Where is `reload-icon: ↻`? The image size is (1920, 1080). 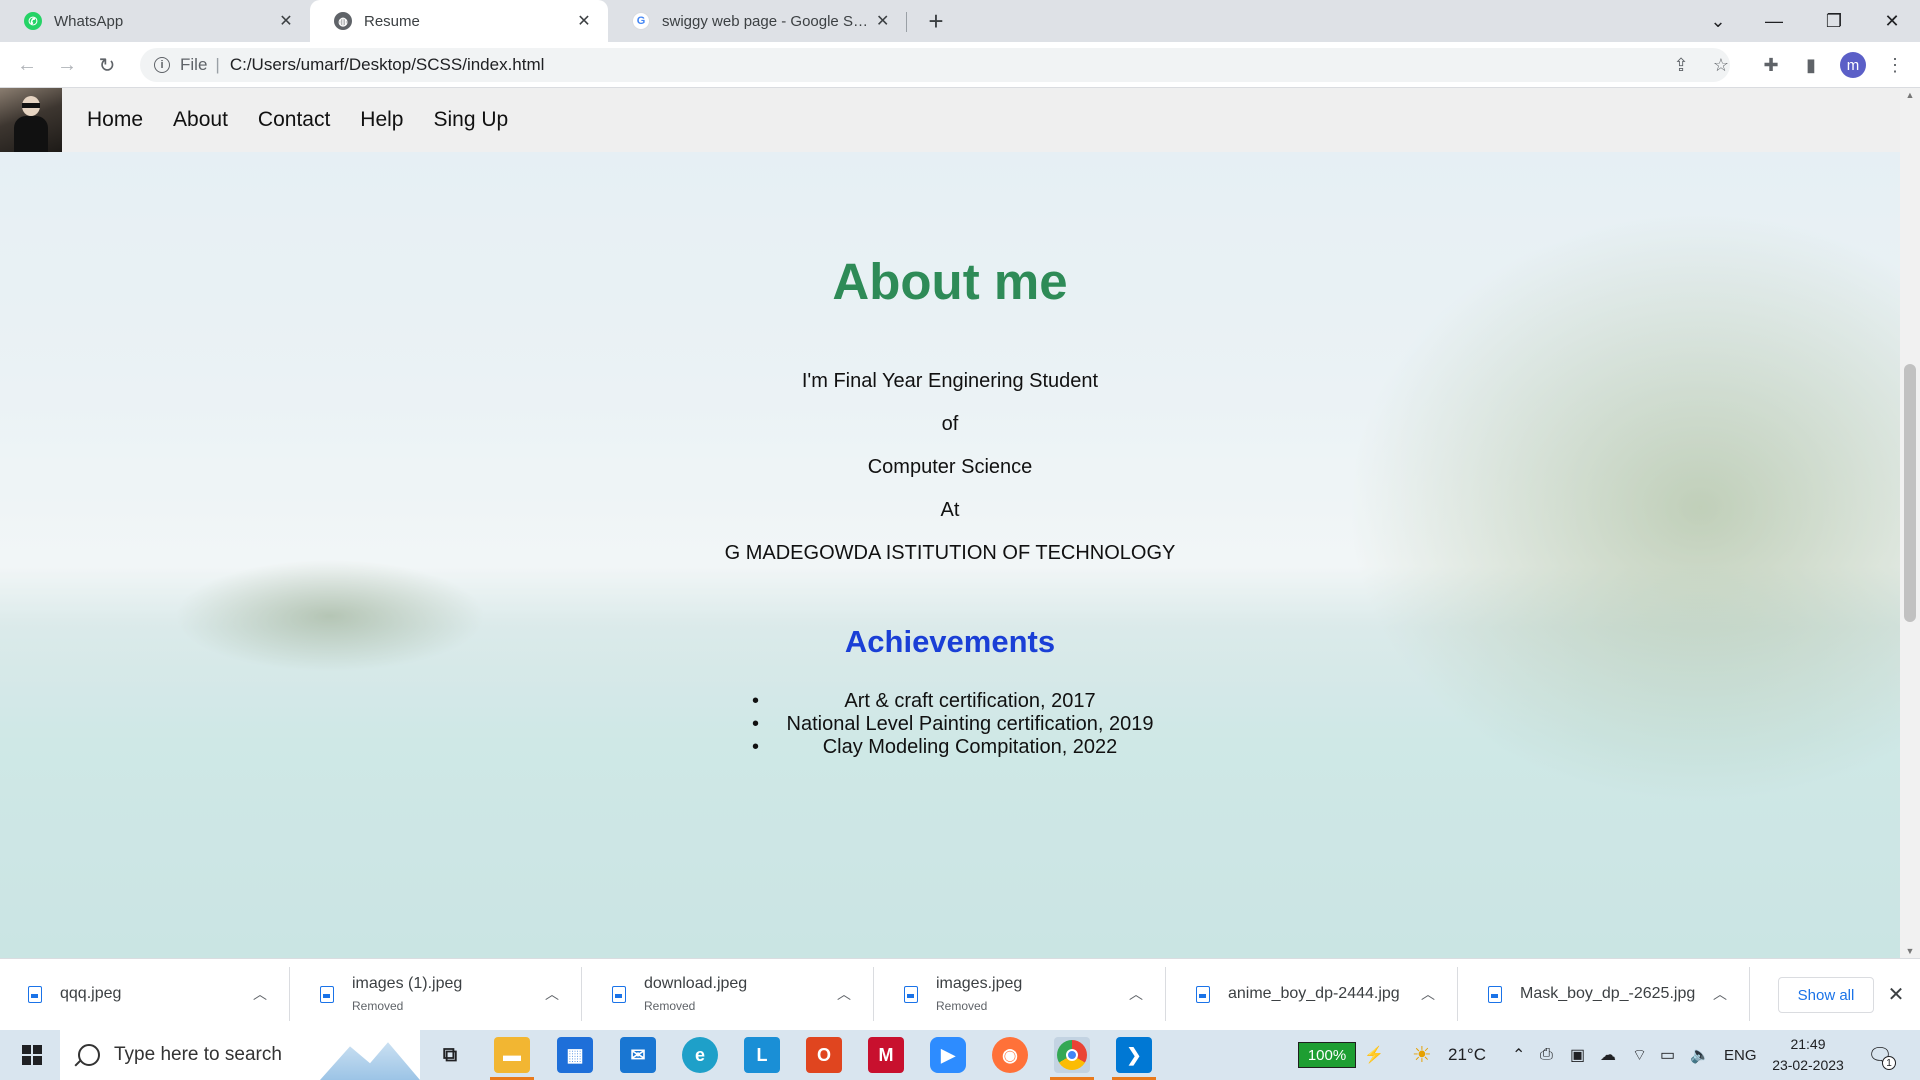 reload-icon: ↻ is located at coordinates (107, 65).